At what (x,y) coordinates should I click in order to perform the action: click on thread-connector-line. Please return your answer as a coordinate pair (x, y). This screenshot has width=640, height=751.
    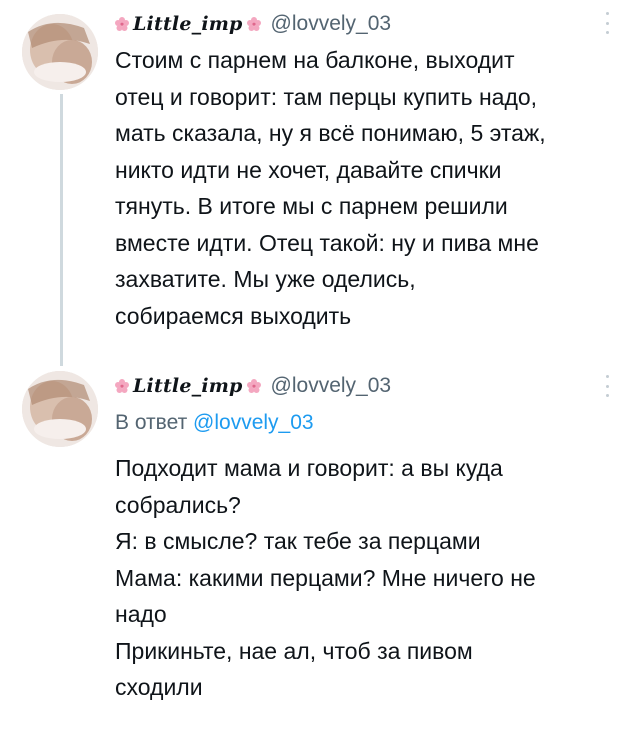
    Looking at the image, I should click on (61, 230).